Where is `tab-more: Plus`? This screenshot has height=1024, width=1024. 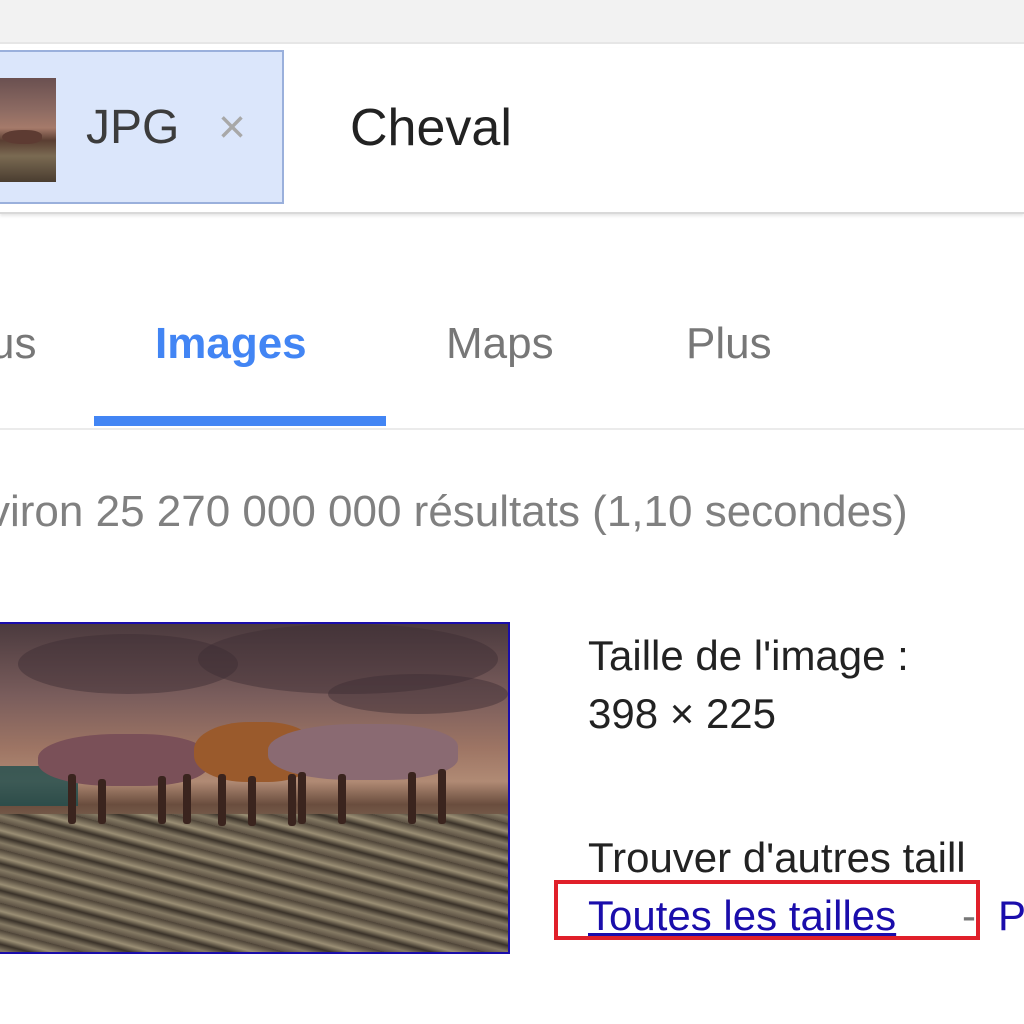
tab-more: Plus is located at coordinates (729, 344).